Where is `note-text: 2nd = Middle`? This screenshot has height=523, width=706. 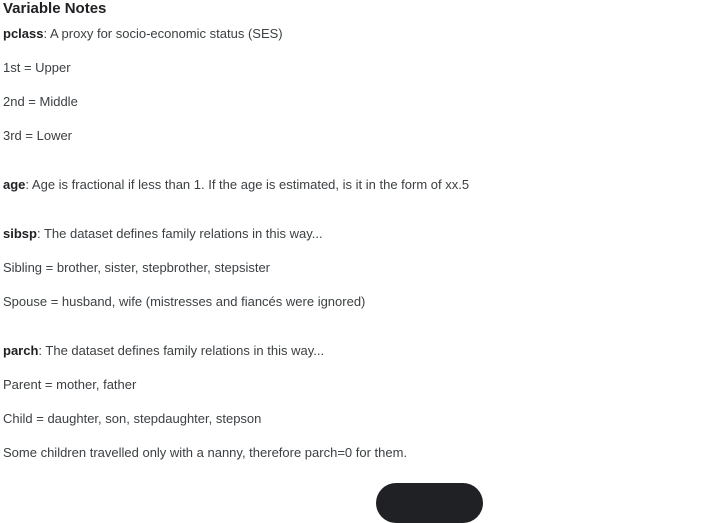
note-text: 2nd = Middle is located at coordinates (40, 101).